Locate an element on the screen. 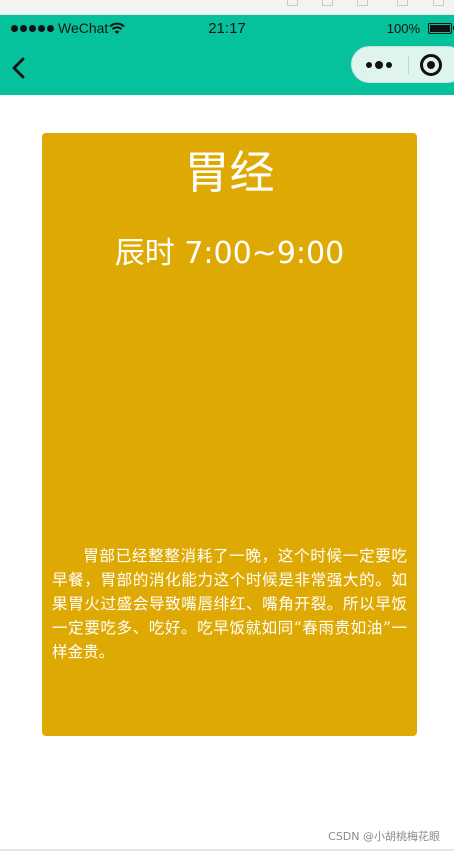  watermark: CSDN @小胡桃梅花眼 is located at coordinates (384, 836).